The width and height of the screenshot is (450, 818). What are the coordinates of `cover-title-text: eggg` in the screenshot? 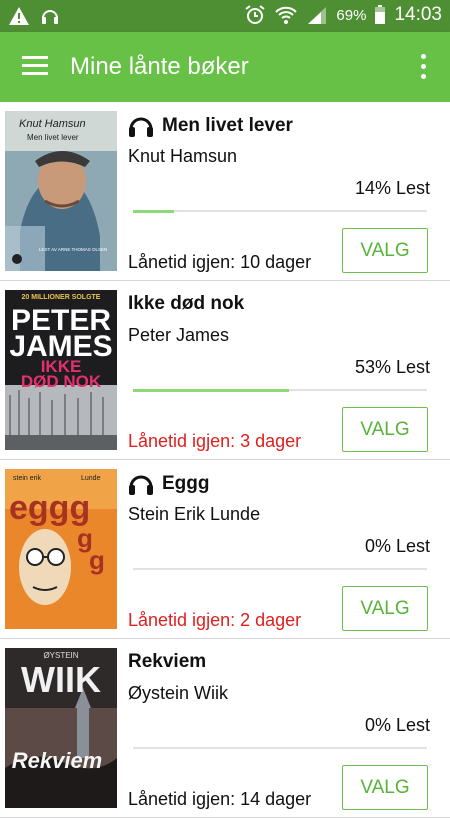 It's located at (49, 508).